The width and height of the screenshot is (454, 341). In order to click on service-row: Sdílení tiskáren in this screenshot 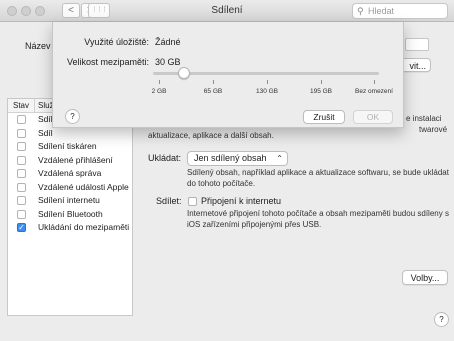, I will do `click(70, 147)`.